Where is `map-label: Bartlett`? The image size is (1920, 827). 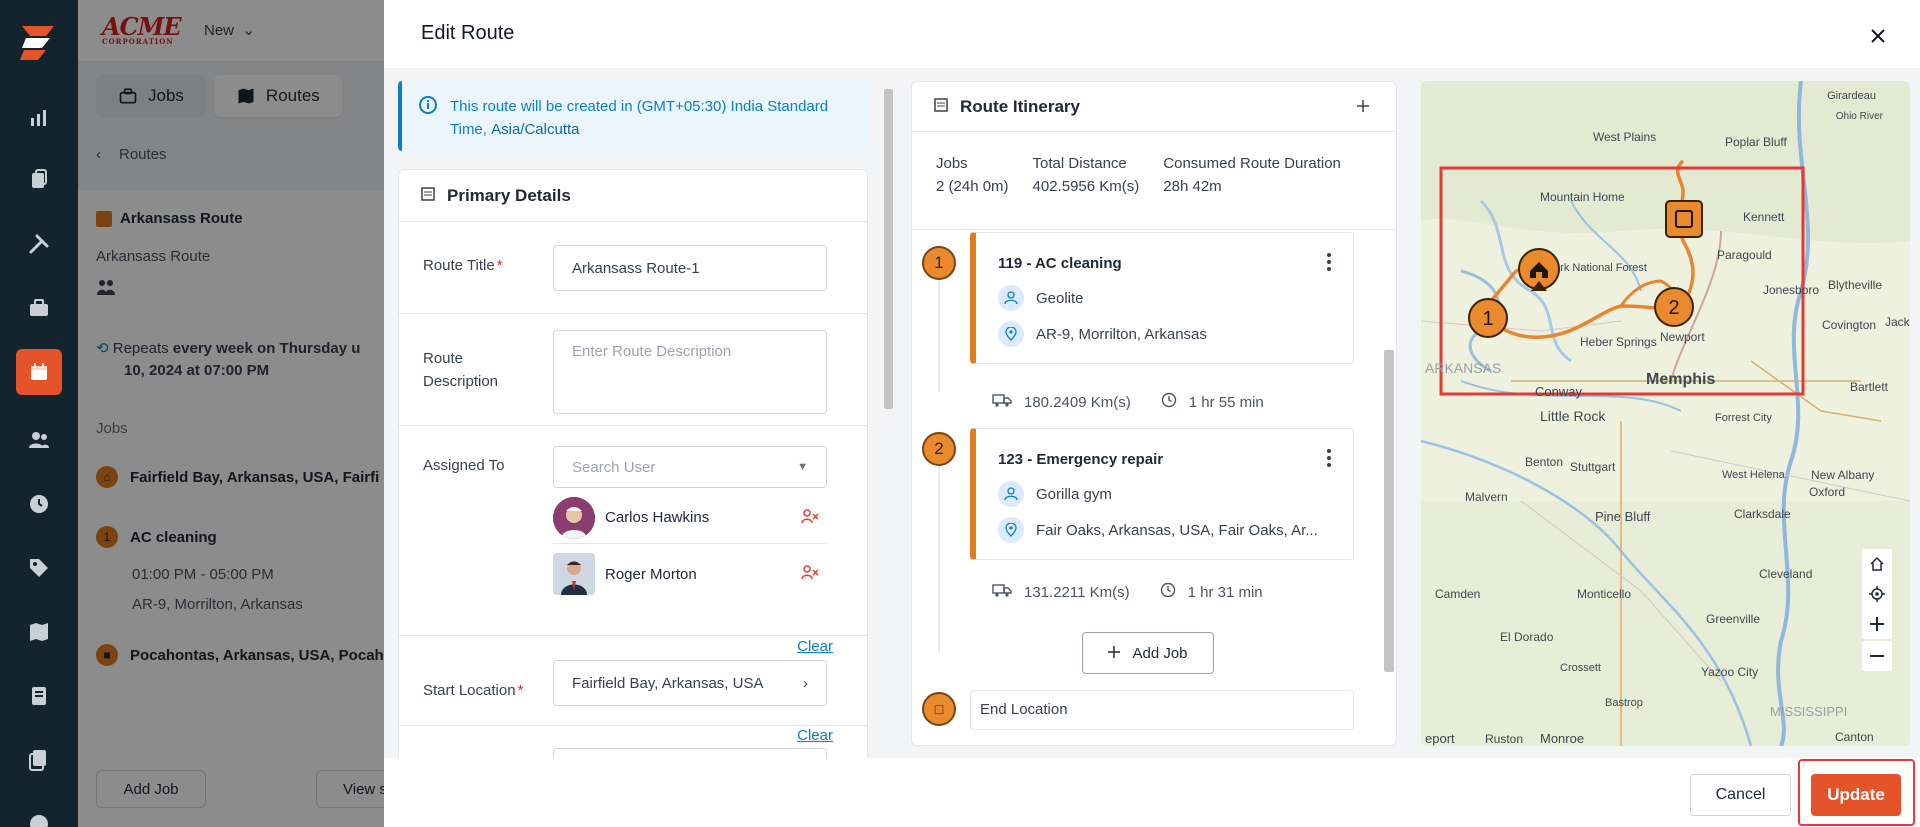
map-label: Bartlett is located at coordinates (1869, 387).